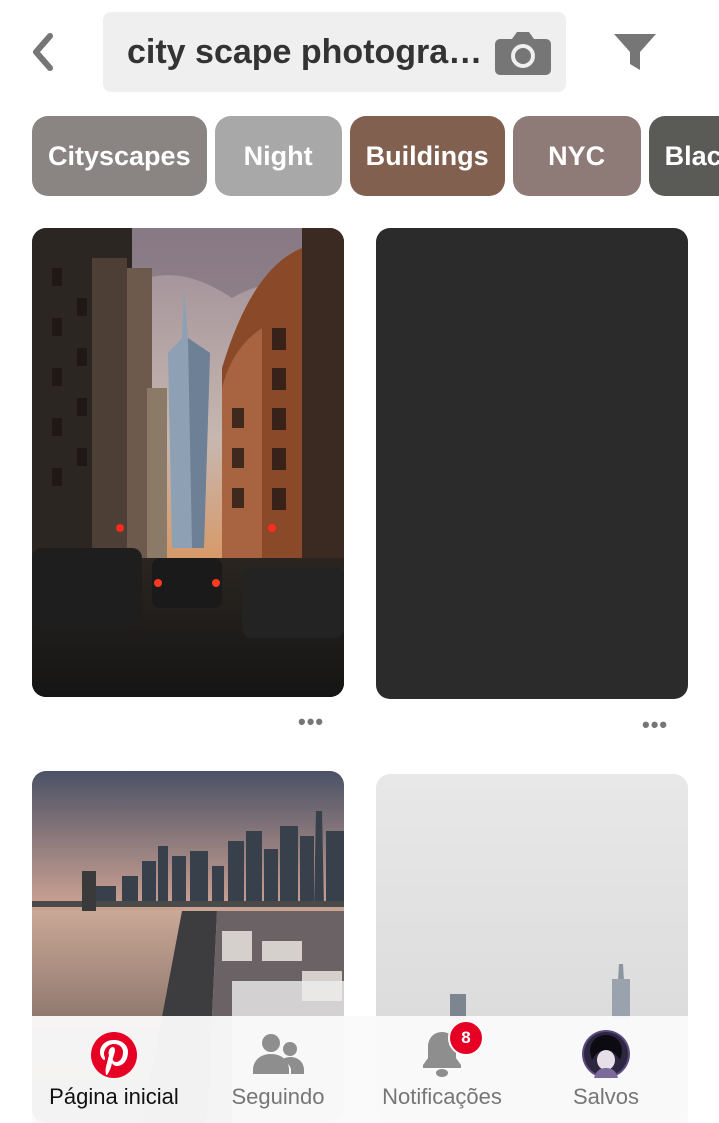 The width and height of the screenshot is (719, 1123). I want to click on search-query: city scape photography, so click(307, 51).